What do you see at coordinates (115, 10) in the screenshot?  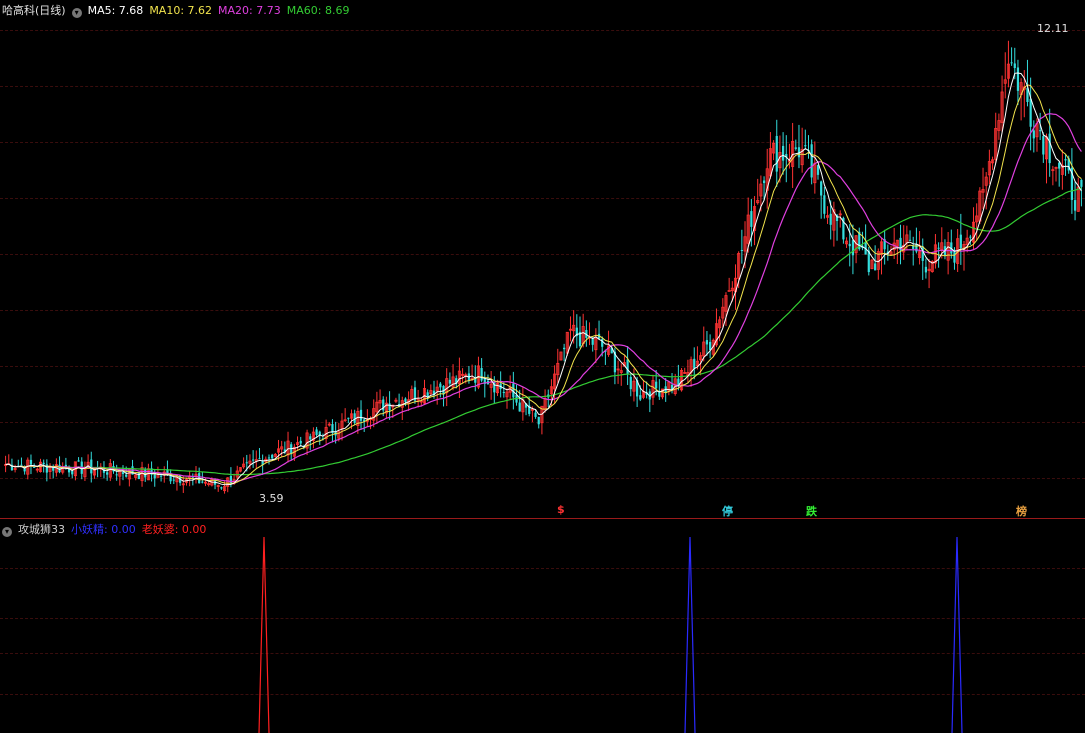 I see `ma5-label: MA5: 7.68` at bounding box center [115, 10].